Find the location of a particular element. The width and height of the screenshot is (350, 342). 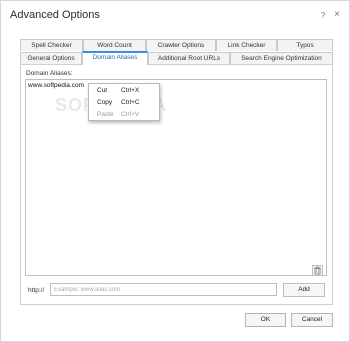

menu-item-cut: Cut Ctrl+X is located at coordinates (124, 91).